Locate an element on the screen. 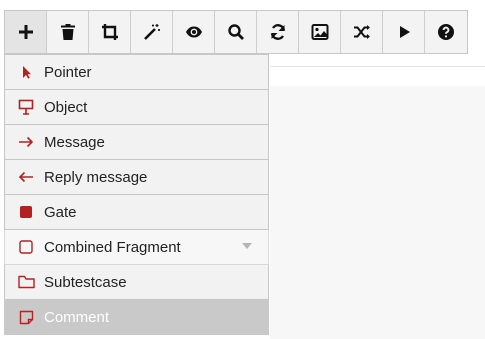 The height and width of the screenshot is (339, 485). magic-wand-icon is located at coordinates (151, 32).